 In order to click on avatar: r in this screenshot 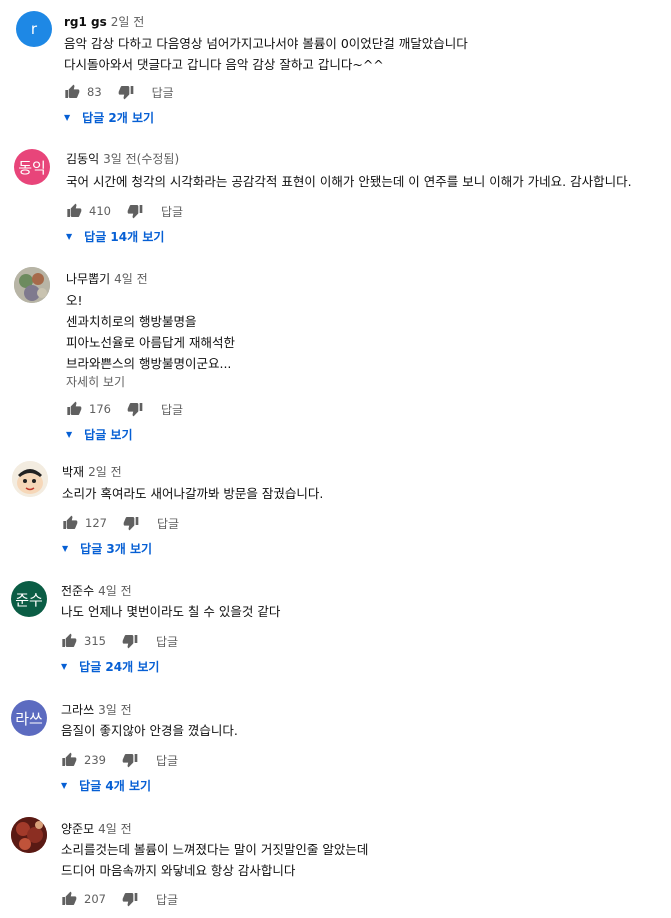, I will do `click(34, 29)`.